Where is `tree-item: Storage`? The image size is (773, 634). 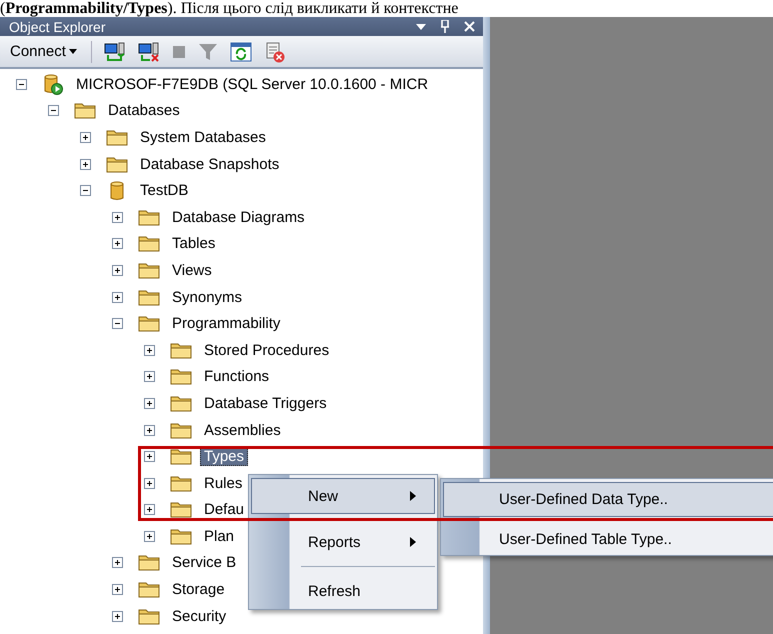 tree-item: Storage is located at coordinates (198, 590).